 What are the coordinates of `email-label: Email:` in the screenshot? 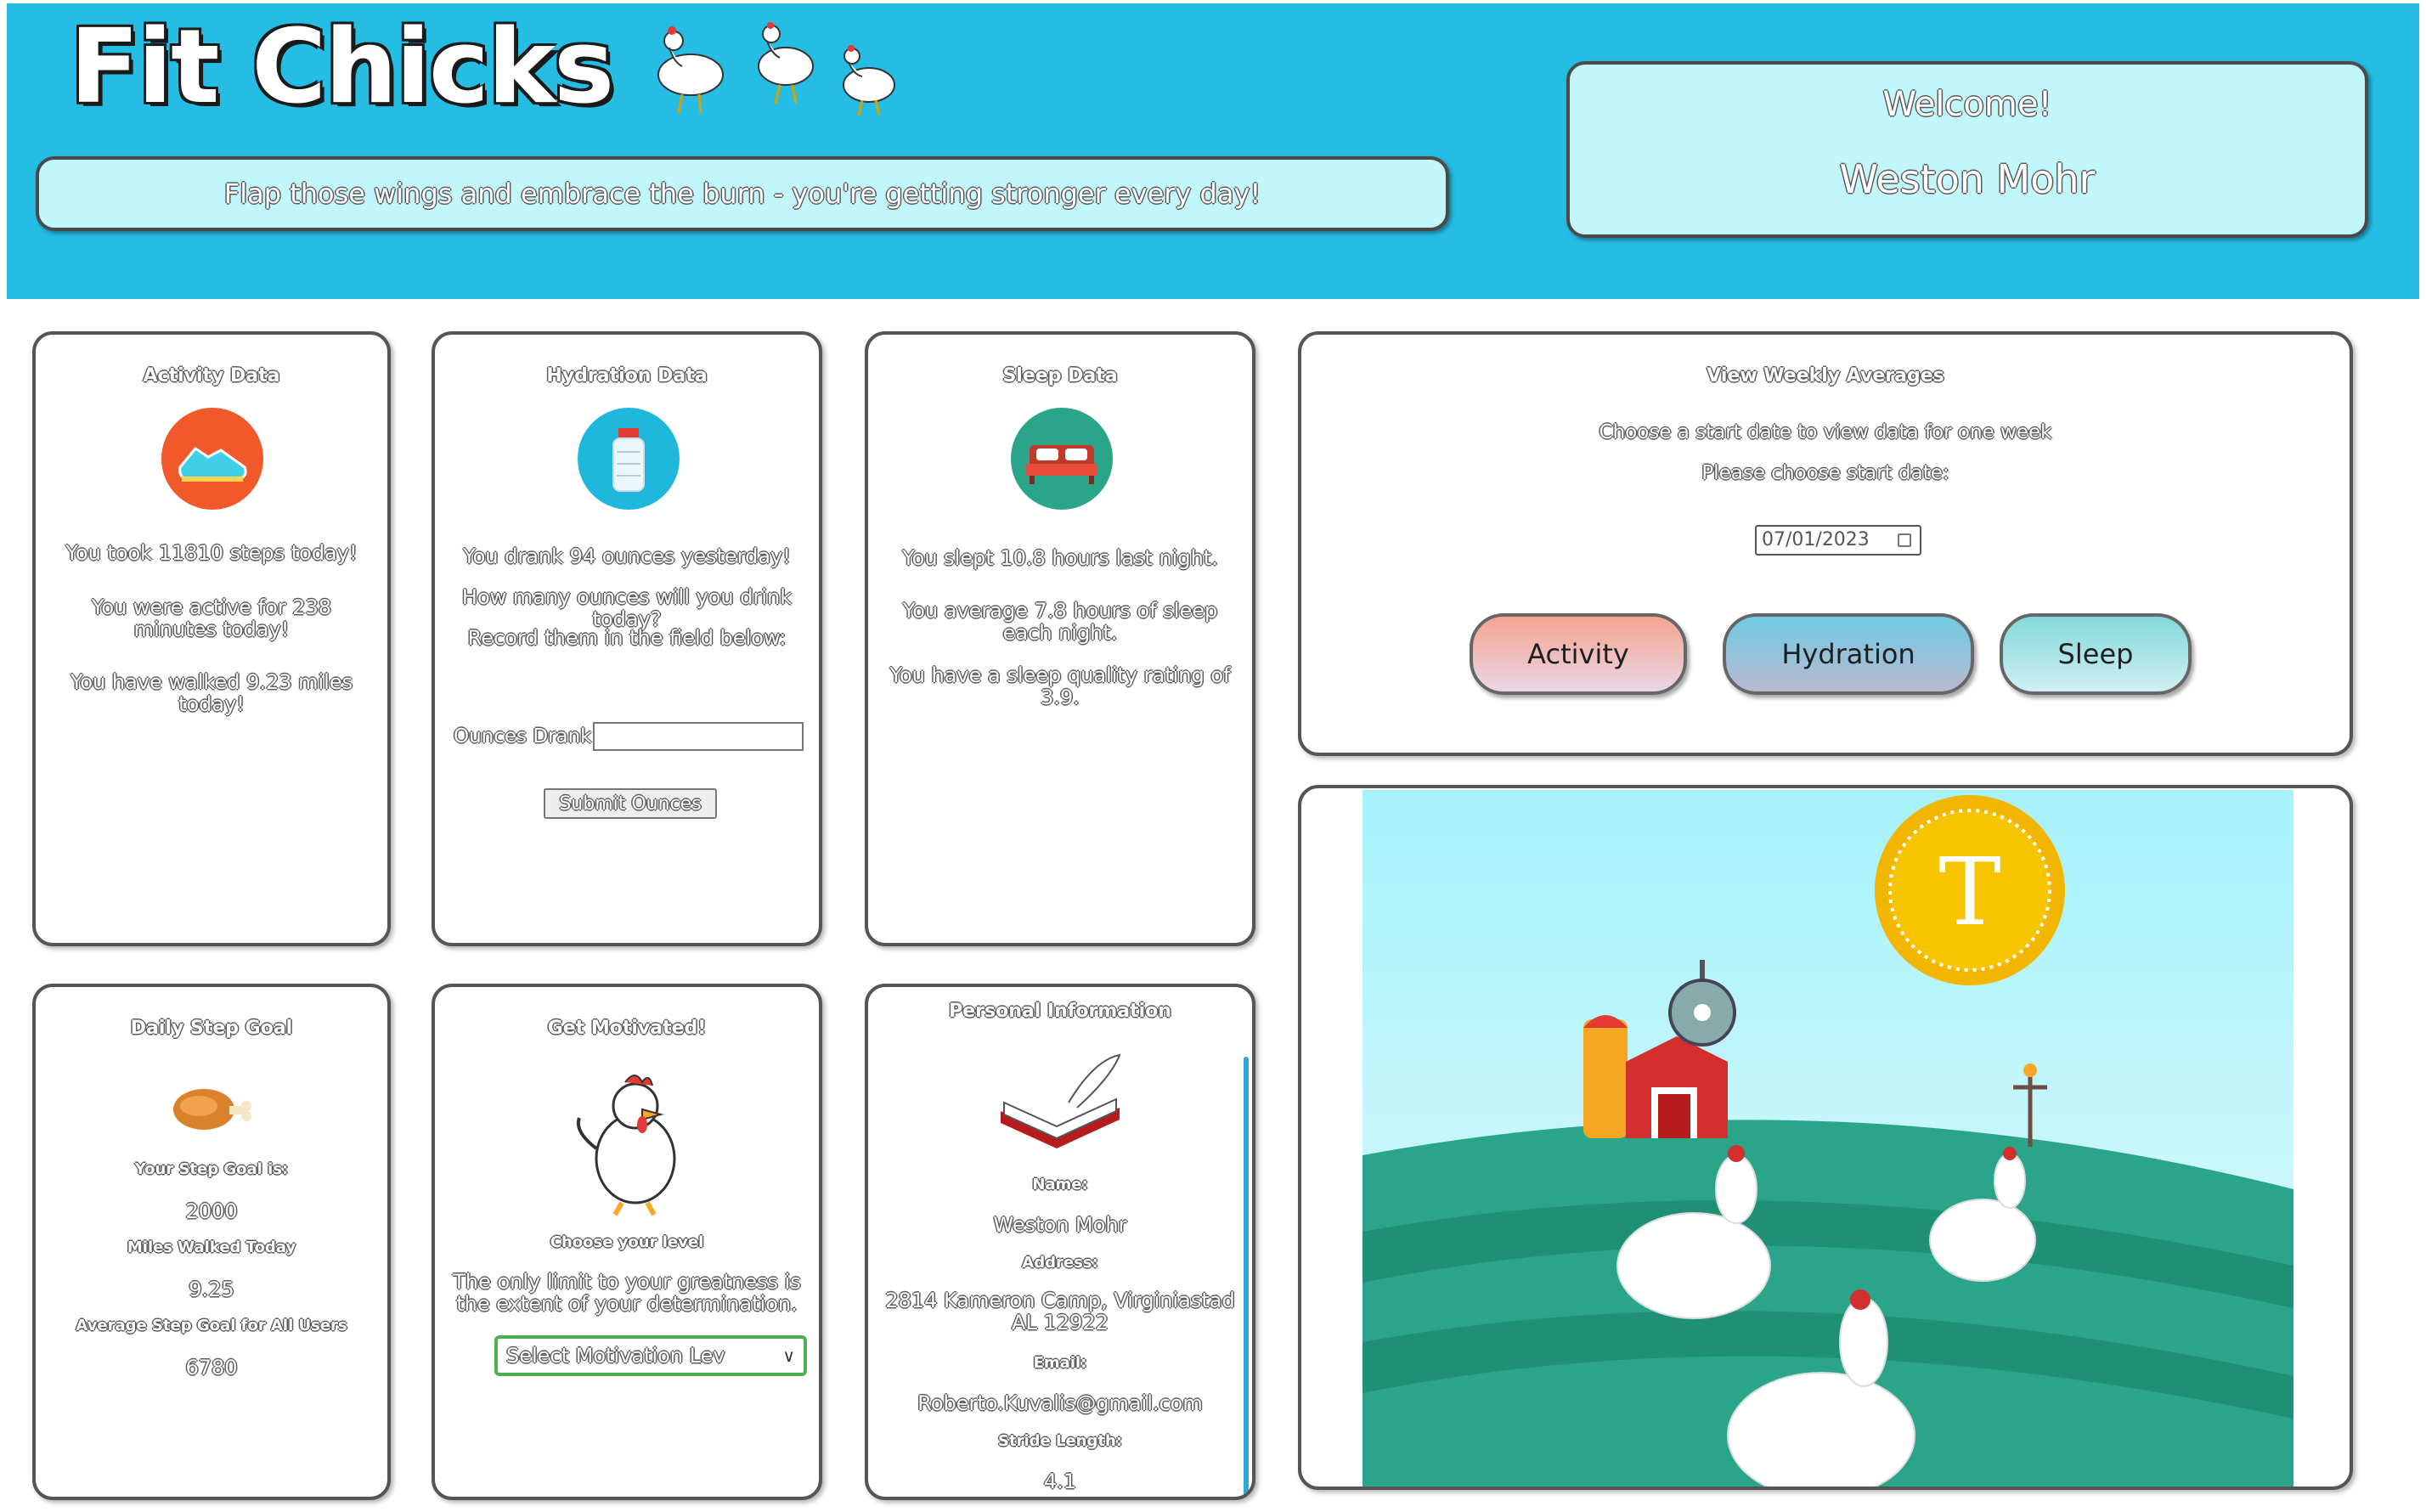 It's located at (1060, 1363).